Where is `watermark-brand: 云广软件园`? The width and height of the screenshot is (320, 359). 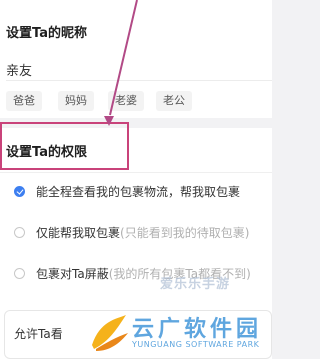
watermark-brand: 云广软件园 is located at coordinates (197, 329).